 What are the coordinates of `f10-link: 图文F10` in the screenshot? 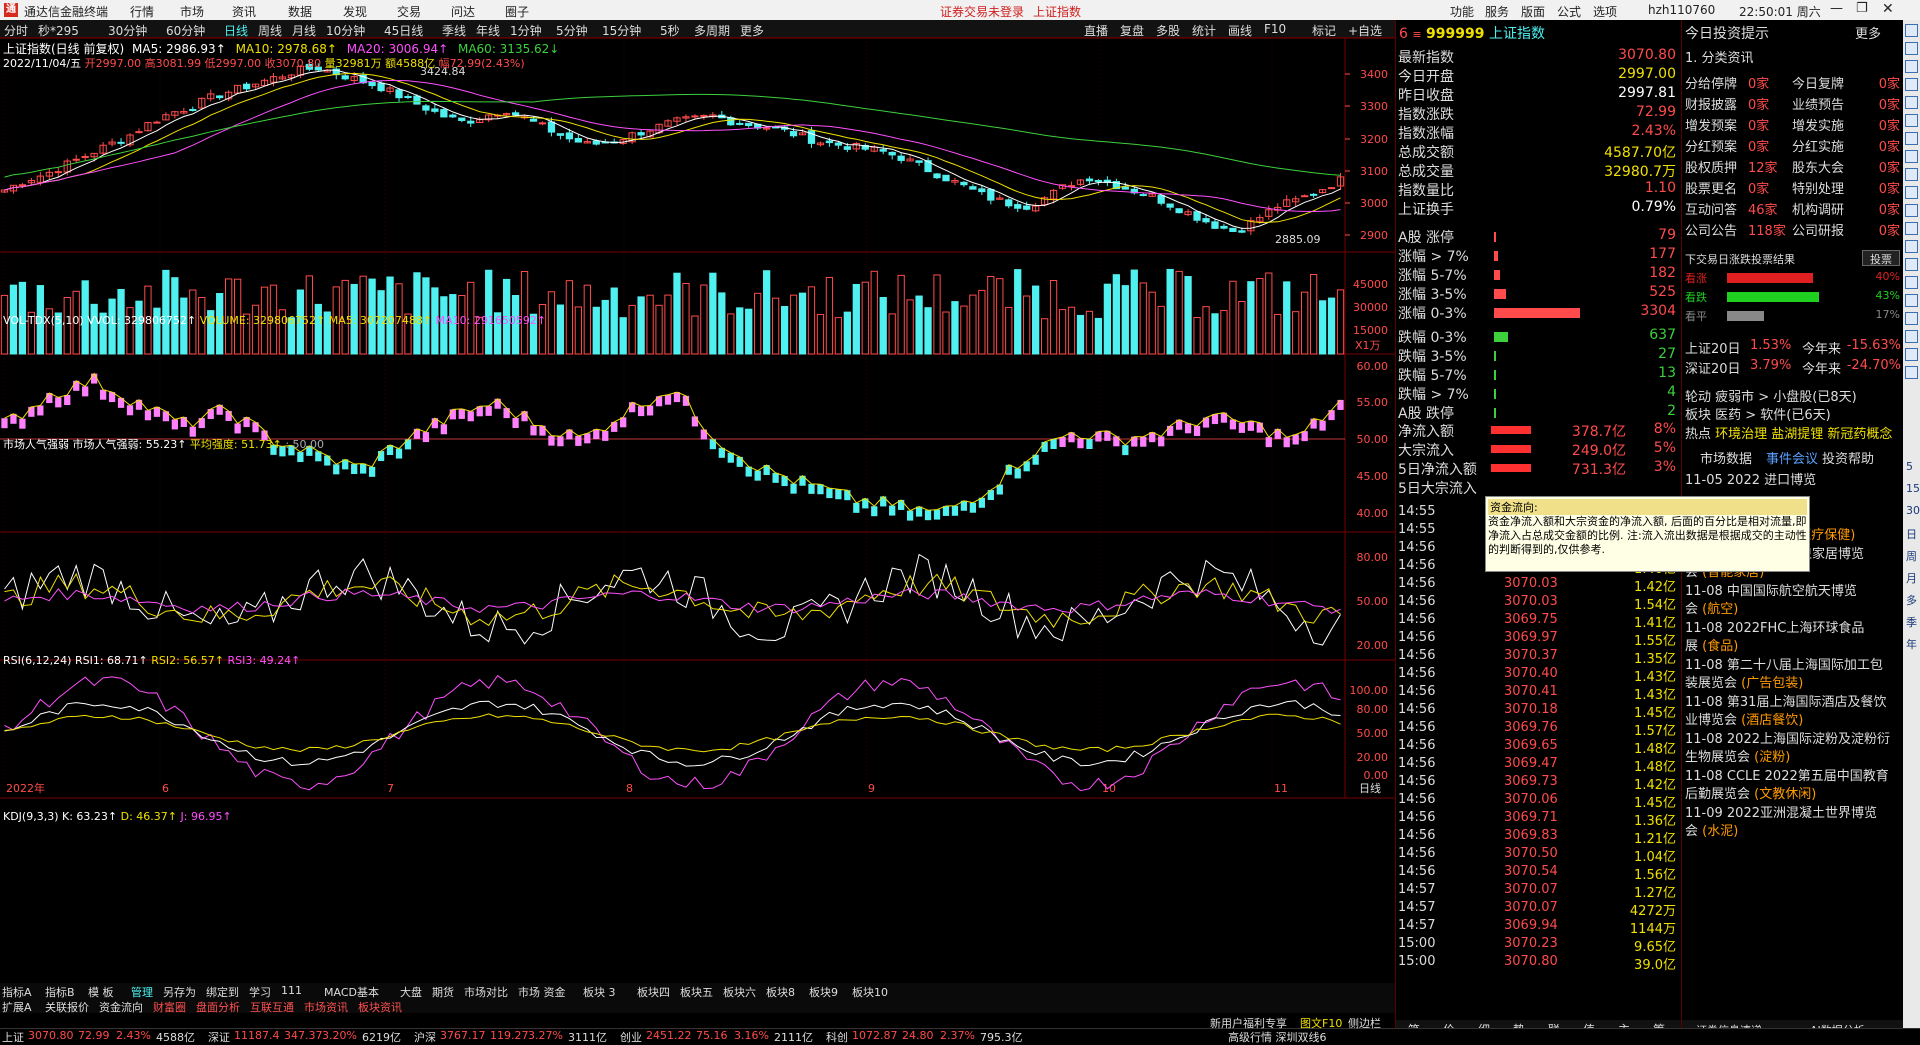 It's located at (1321, 1023).